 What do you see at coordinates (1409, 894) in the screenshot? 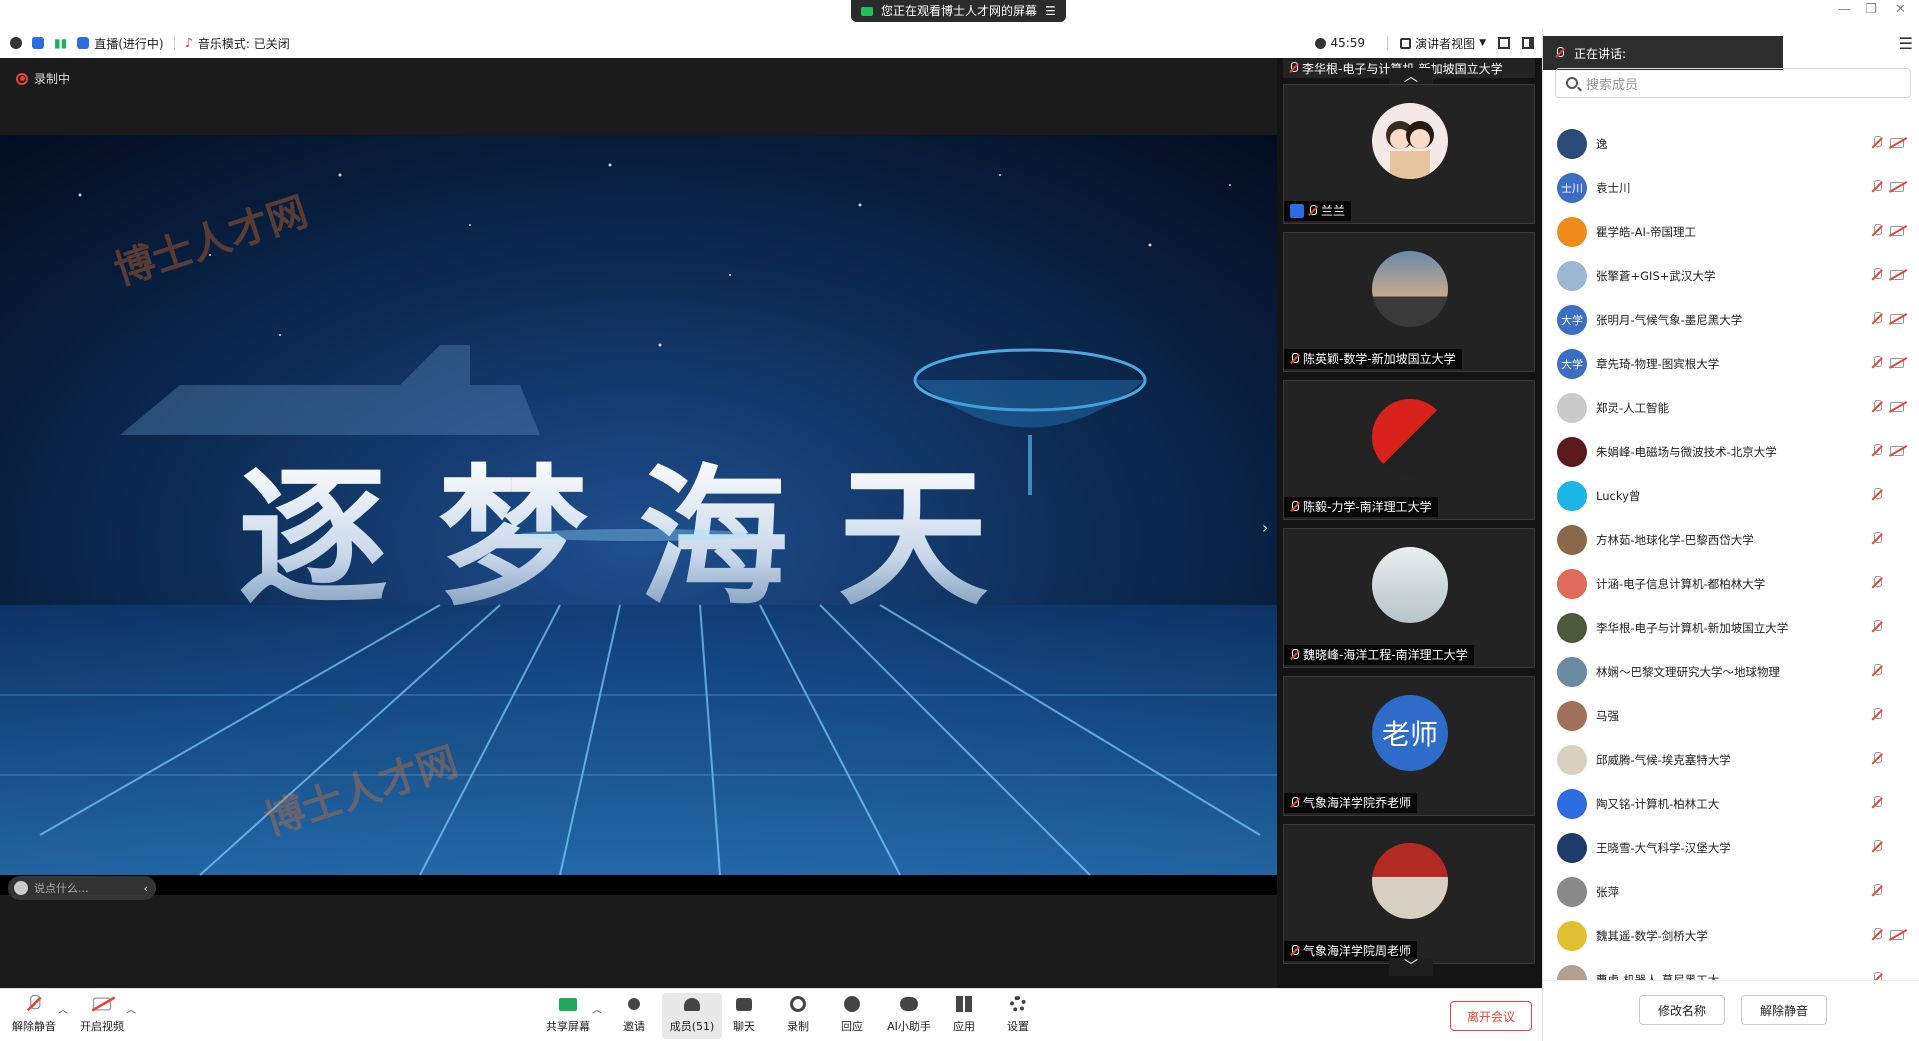
I see `video-tile: 气象海洋学院周老师` at bounding box center [1409, 894].